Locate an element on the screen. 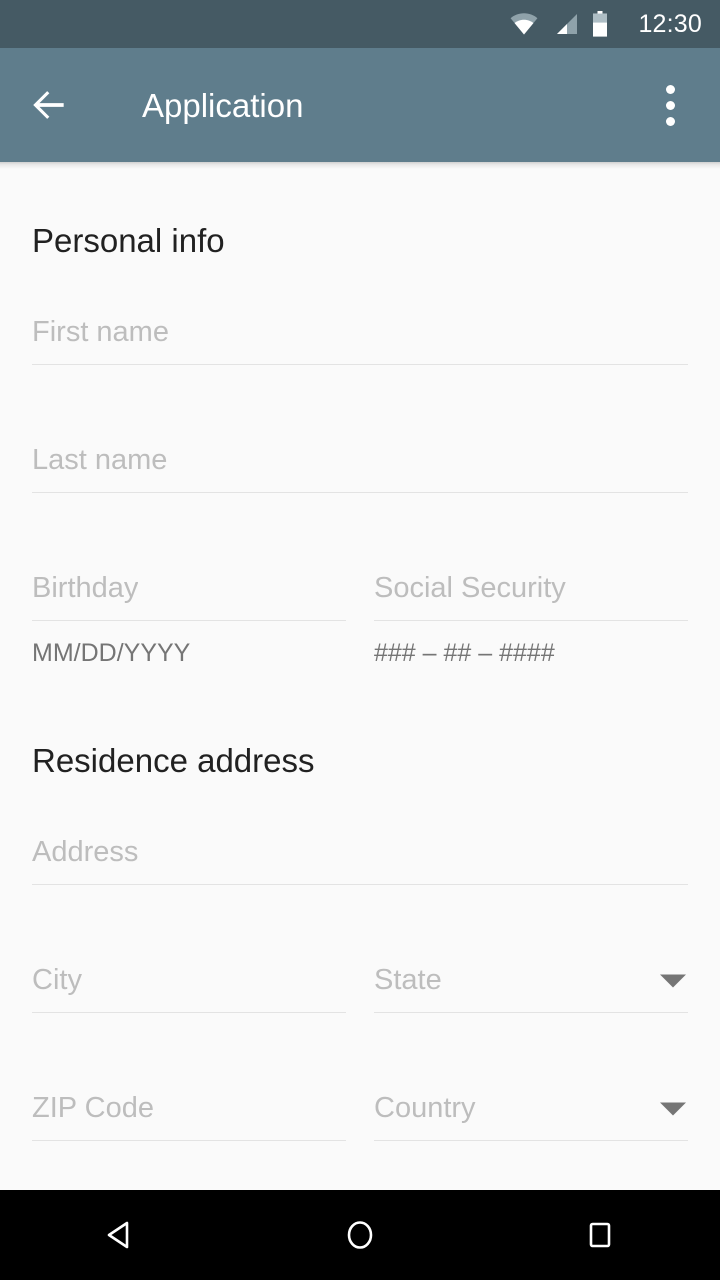  social-security-input: Social Security is located at coordinates (531, 589).